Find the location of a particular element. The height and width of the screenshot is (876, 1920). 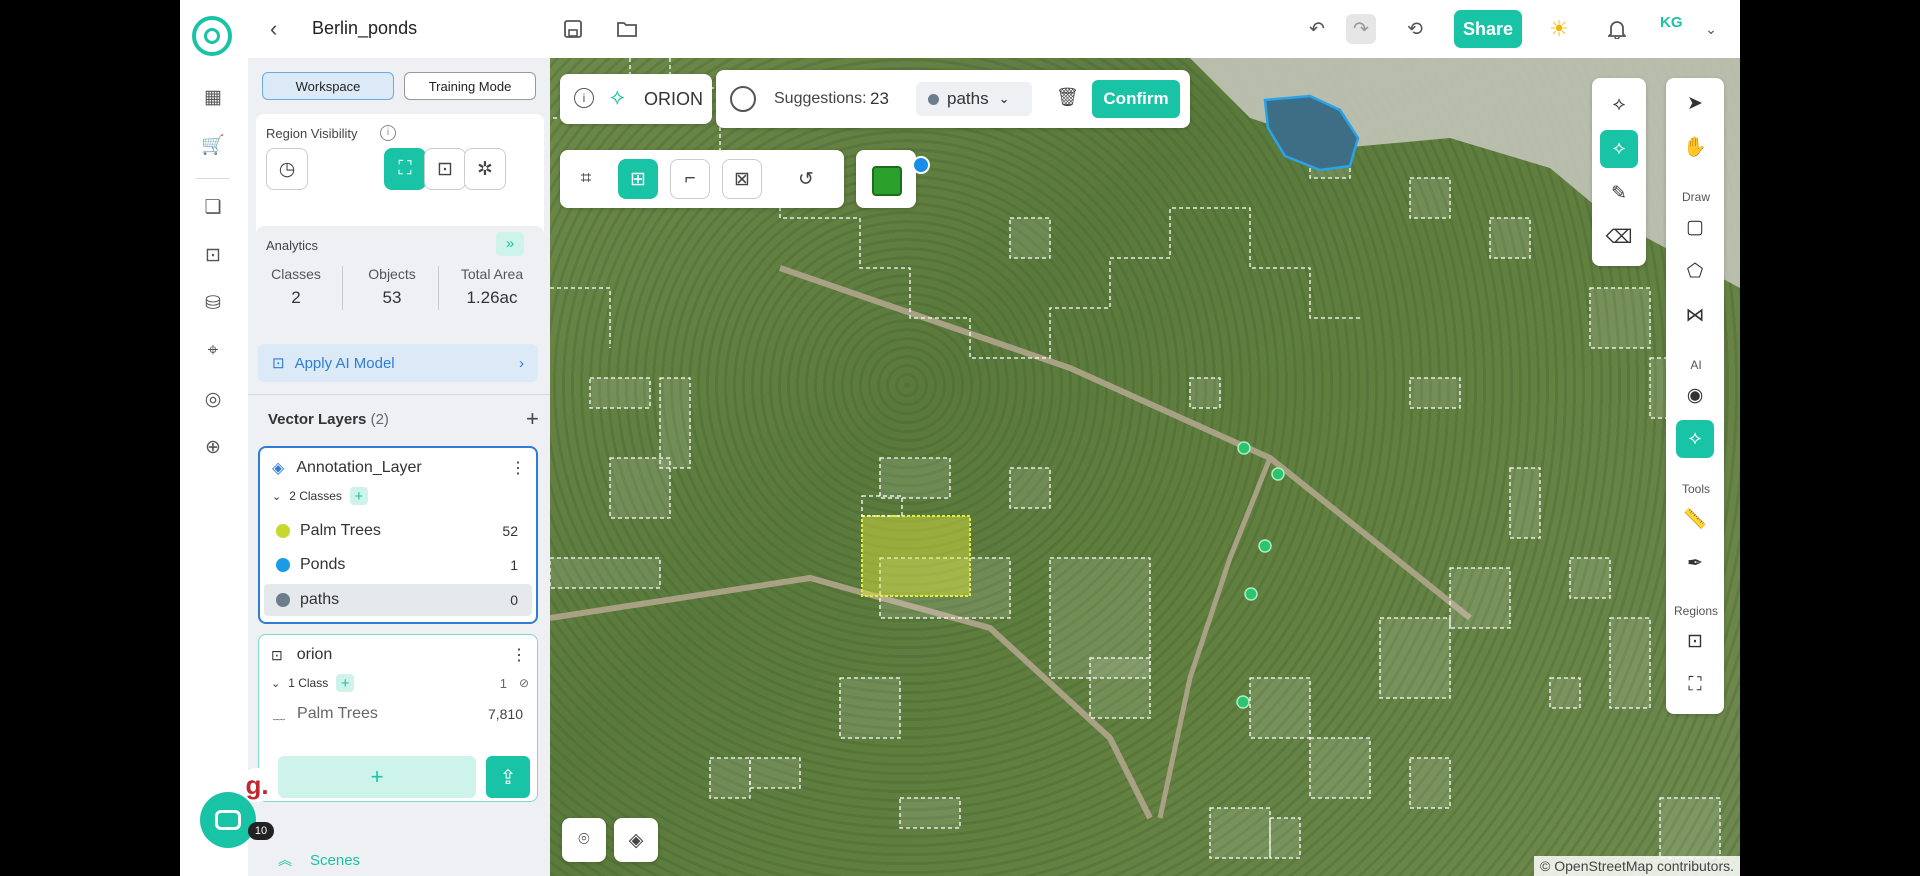

classes-toggle: ⌄ 1 Class + 1 ⊘ is located at coordinates (398, 683).